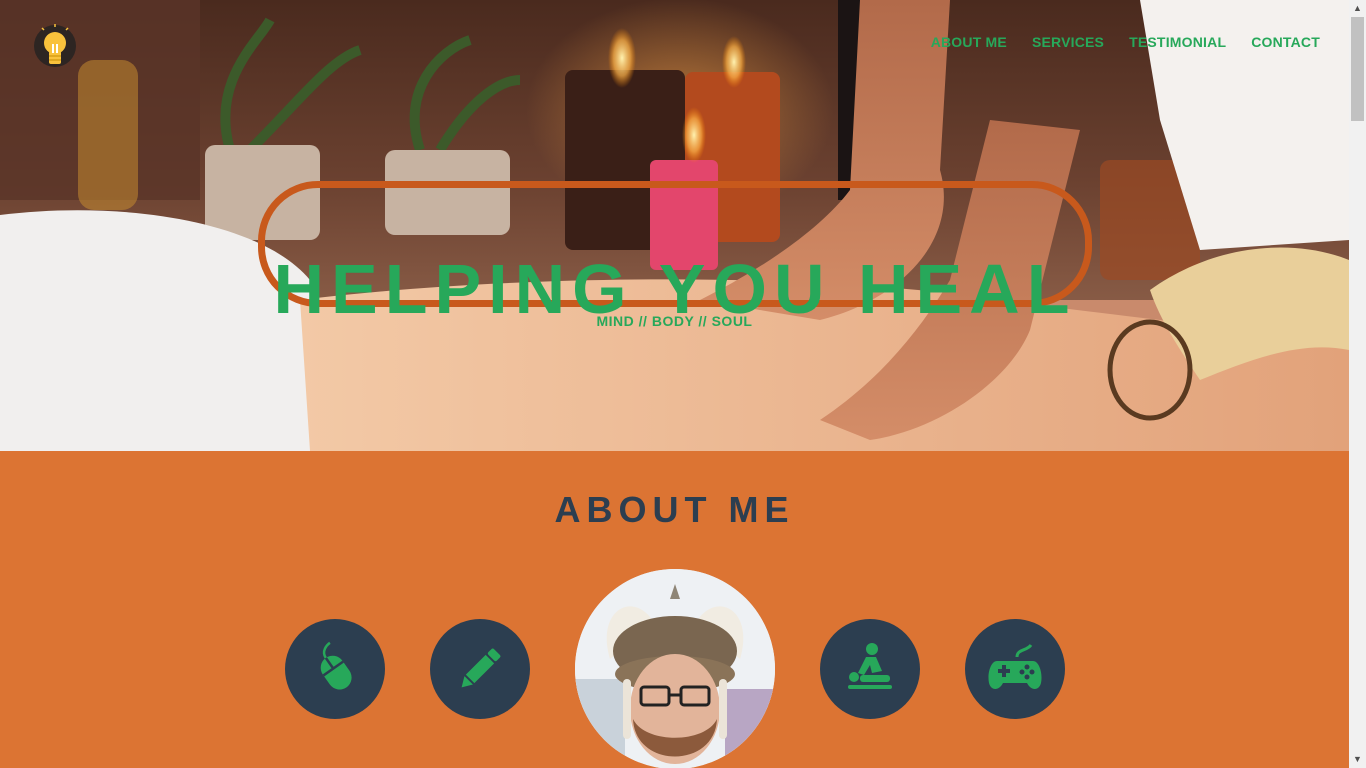 The height and width of the screenshot is (768, 1366). I want to click on pencil-icon, so click(481, 668).